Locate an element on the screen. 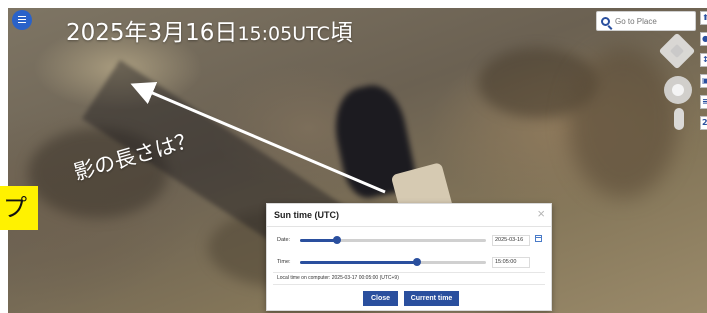 This screenshot has width=707, height=313. time-field: 15:05:00 is located at coordinates (511, 262).